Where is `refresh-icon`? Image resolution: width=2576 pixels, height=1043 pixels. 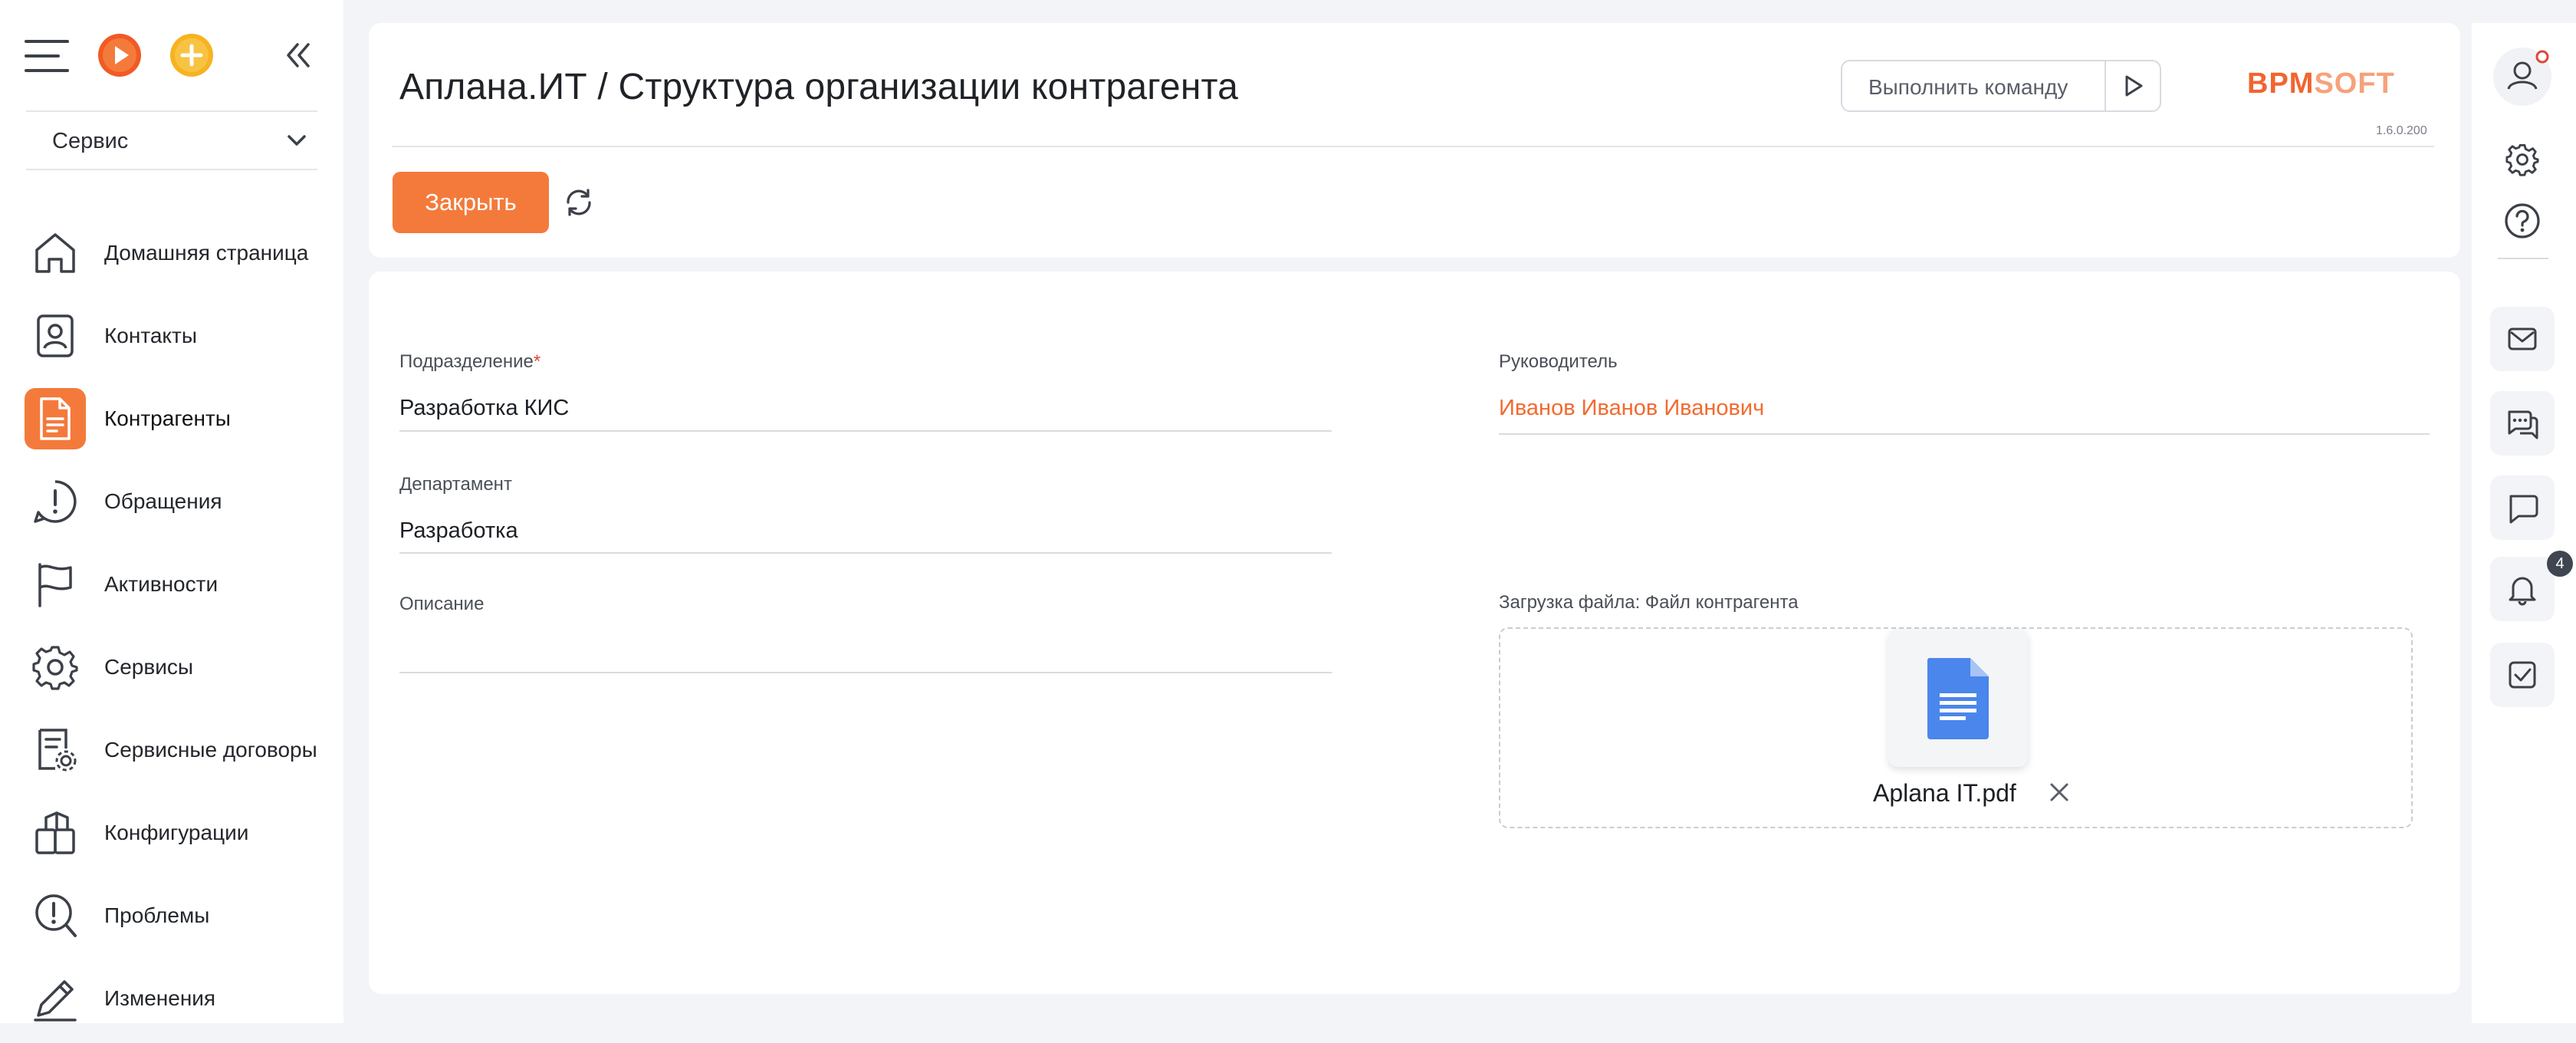 refresh-icon is located at coordinates (579, 202).